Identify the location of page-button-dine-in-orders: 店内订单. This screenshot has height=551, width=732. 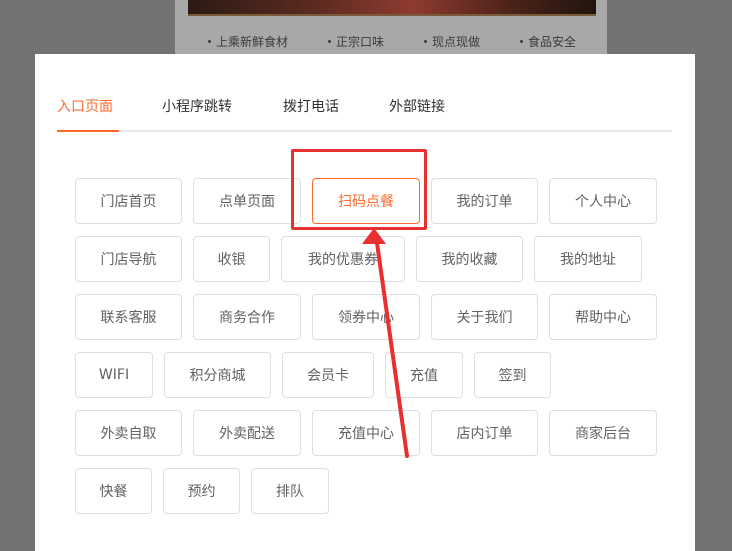
(484, 433).